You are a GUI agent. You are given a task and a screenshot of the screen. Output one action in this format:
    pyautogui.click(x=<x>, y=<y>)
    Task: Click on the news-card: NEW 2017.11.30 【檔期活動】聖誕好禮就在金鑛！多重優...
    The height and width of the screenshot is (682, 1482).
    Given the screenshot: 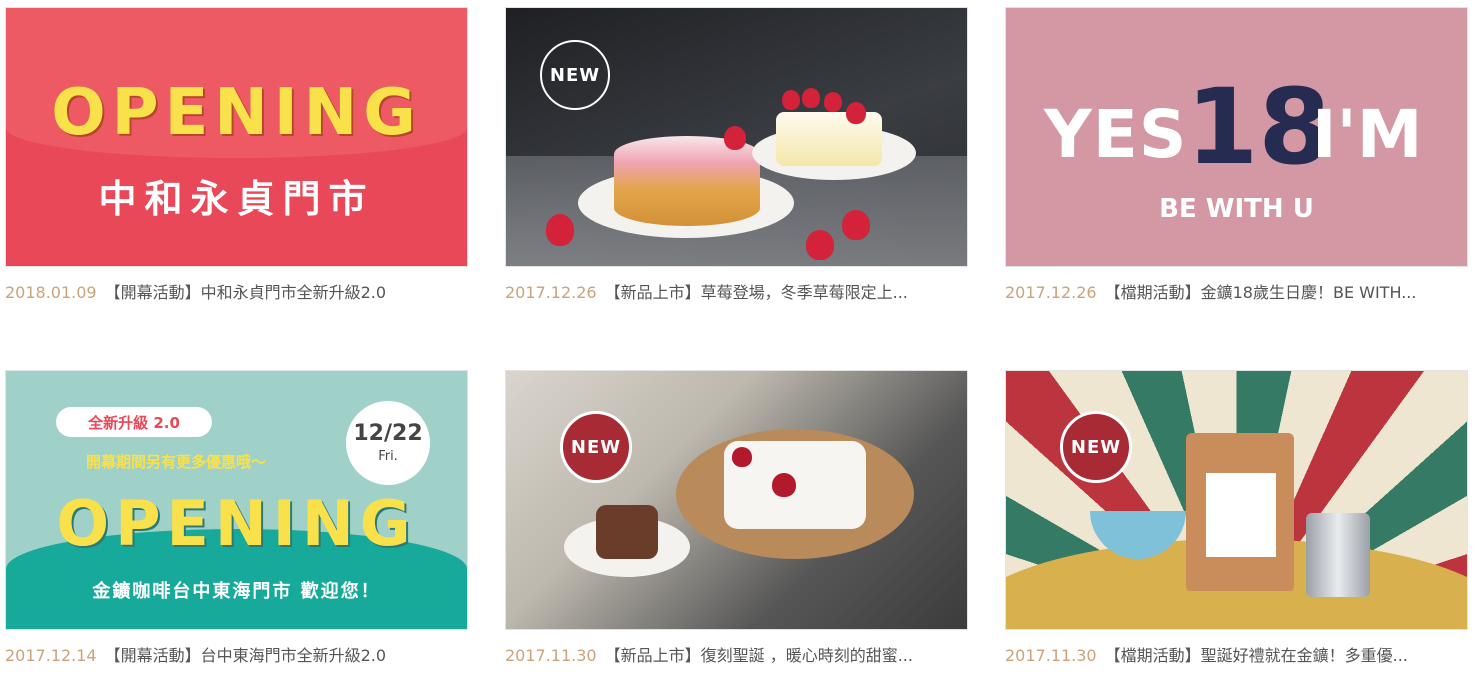 What is the action you would take?
    pyautogui.click(x=1236, y=517)
    